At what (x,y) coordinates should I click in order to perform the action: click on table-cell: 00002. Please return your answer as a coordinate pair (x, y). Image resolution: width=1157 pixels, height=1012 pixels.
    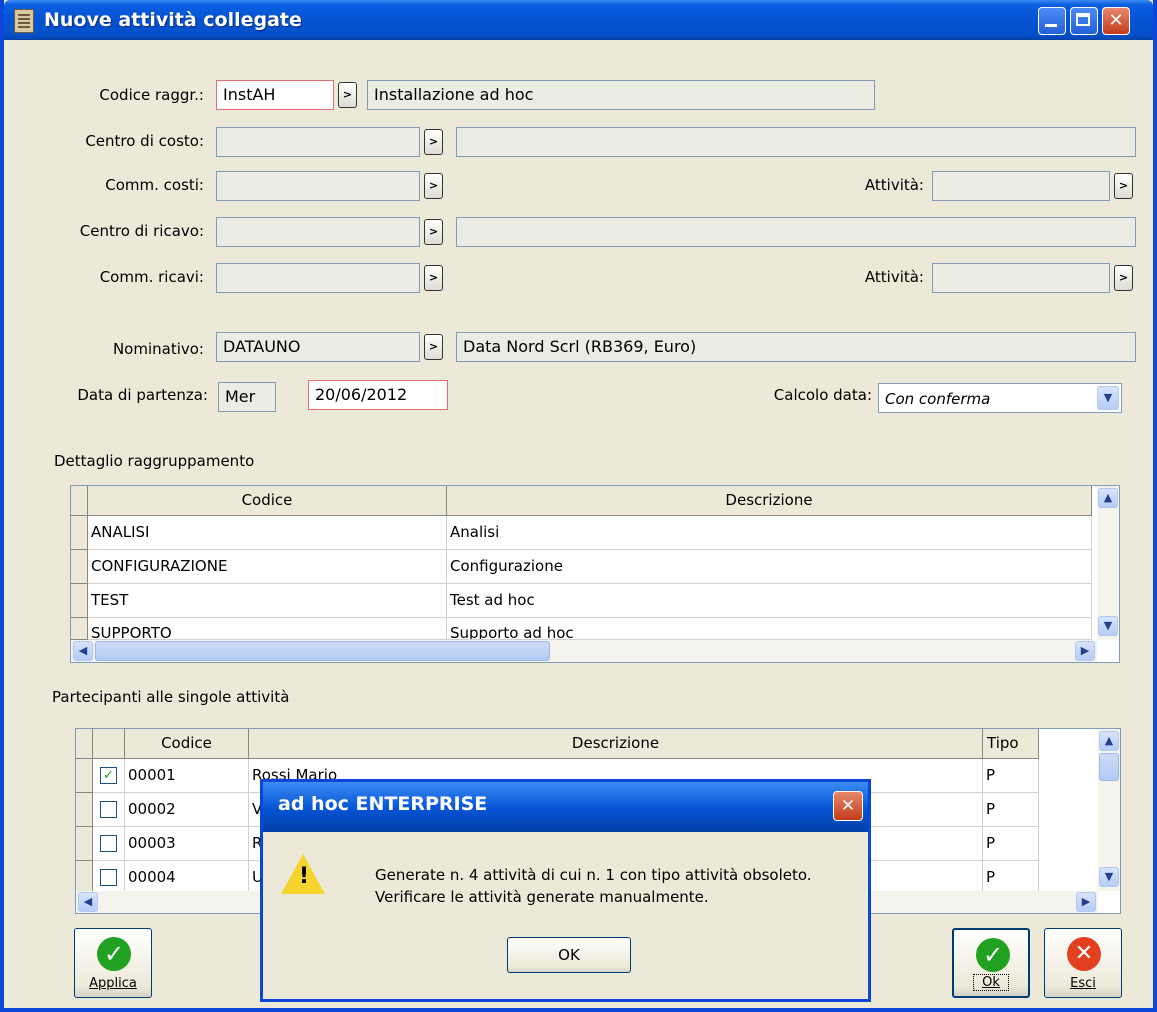
    Looking at the image, I should click on (187, 810).